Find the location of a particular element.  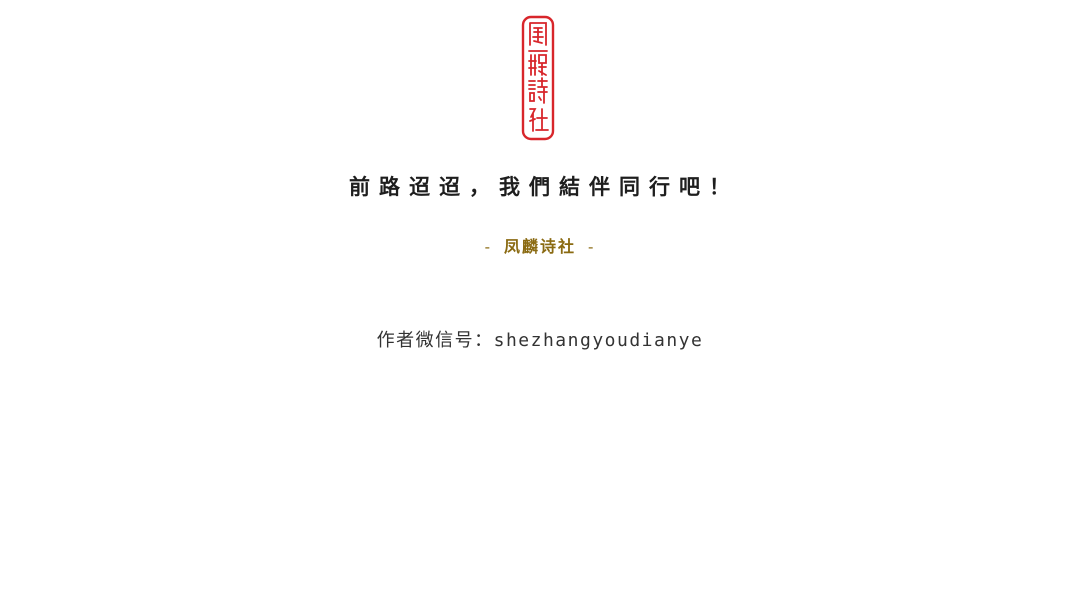

author-wechat-line: 作者微信号：shezhangyoudianye is located at coordinates (540, 341).